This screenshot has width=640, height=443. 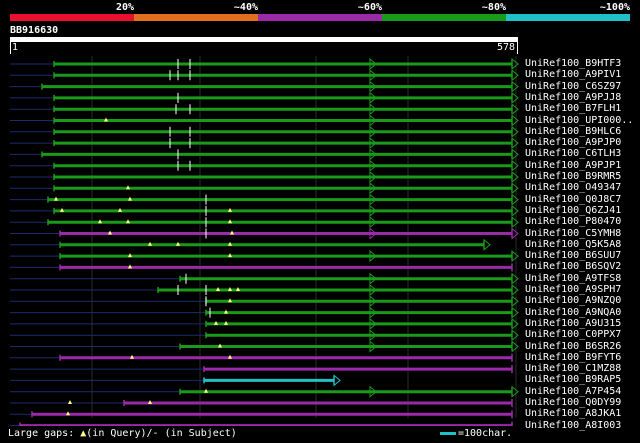 What do you see at coordinates (573, 256) in the screenshot?
I see `hit-label: UniRef100_B6SUU7` at bounding box center [573, 256].